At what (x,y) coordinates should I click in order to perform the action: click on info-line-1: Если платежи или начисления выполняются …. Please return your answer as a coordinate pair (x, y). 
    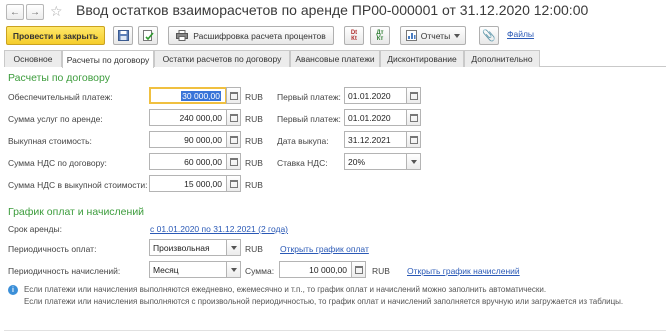
    Looking at the image, I should click on (285, 289).